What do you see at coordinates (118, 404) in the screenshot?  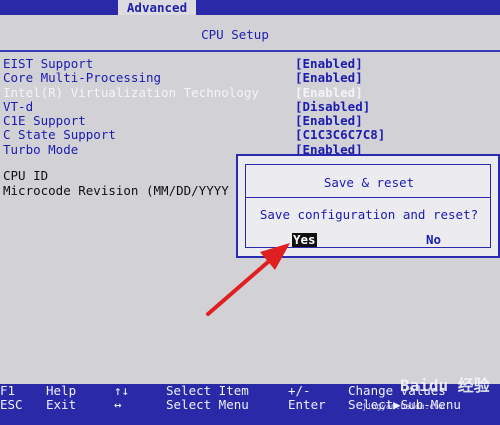 I see `footer-key-leftright: ↔` at bounding box center [118, 404].